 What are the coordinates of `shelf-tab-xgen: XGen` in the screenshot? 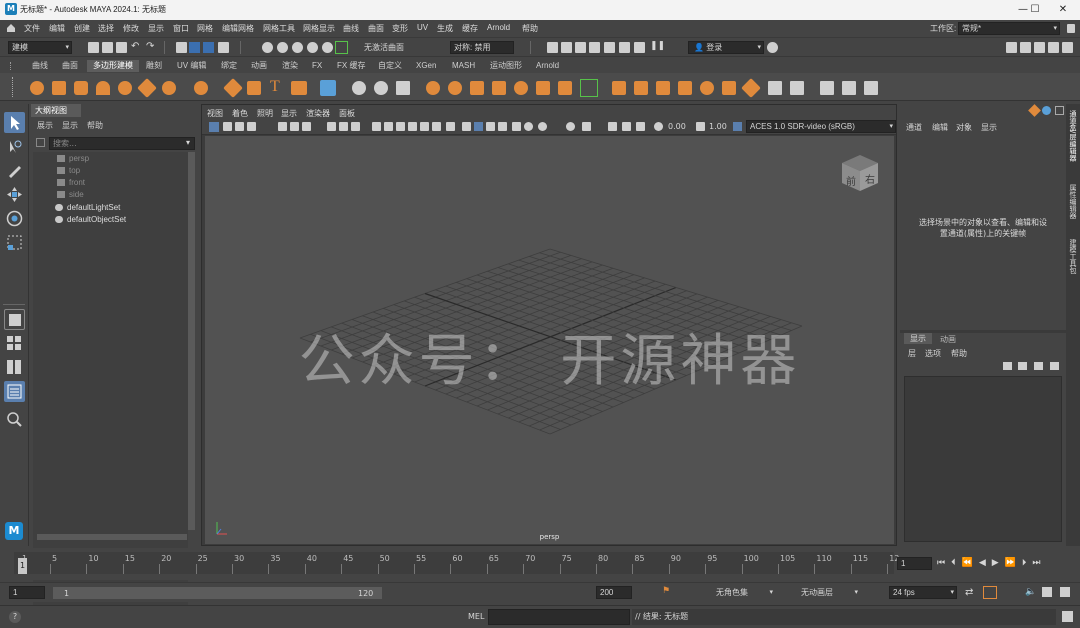 It's located at (426, 66).